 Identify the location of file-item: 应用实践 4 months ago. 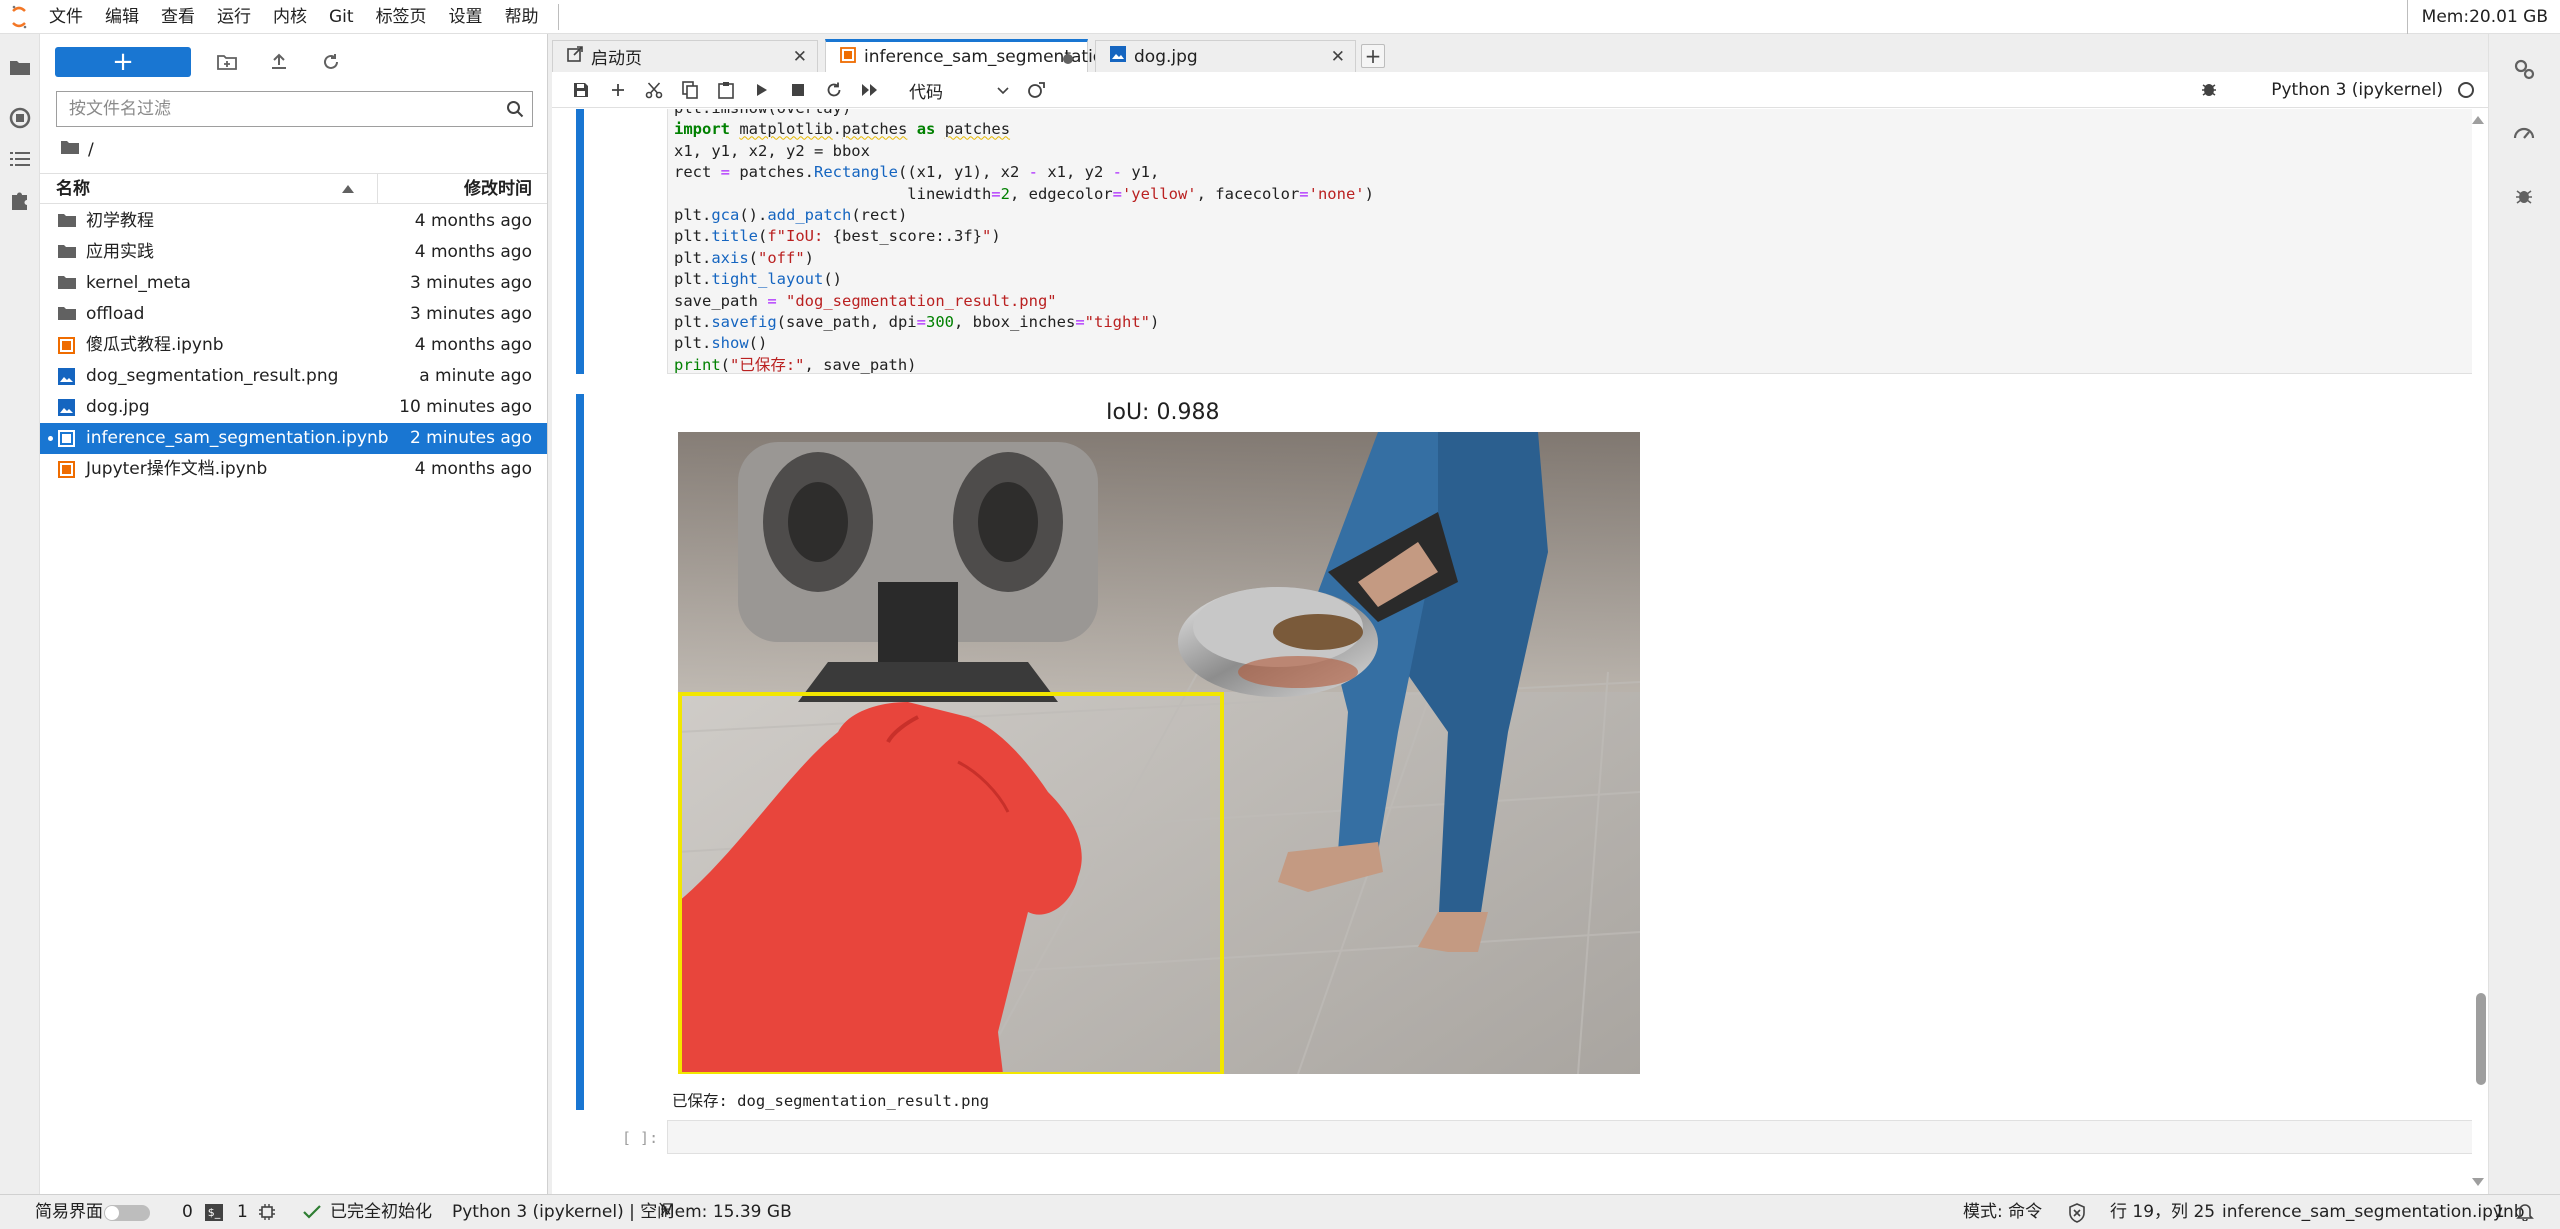
(293, 252).